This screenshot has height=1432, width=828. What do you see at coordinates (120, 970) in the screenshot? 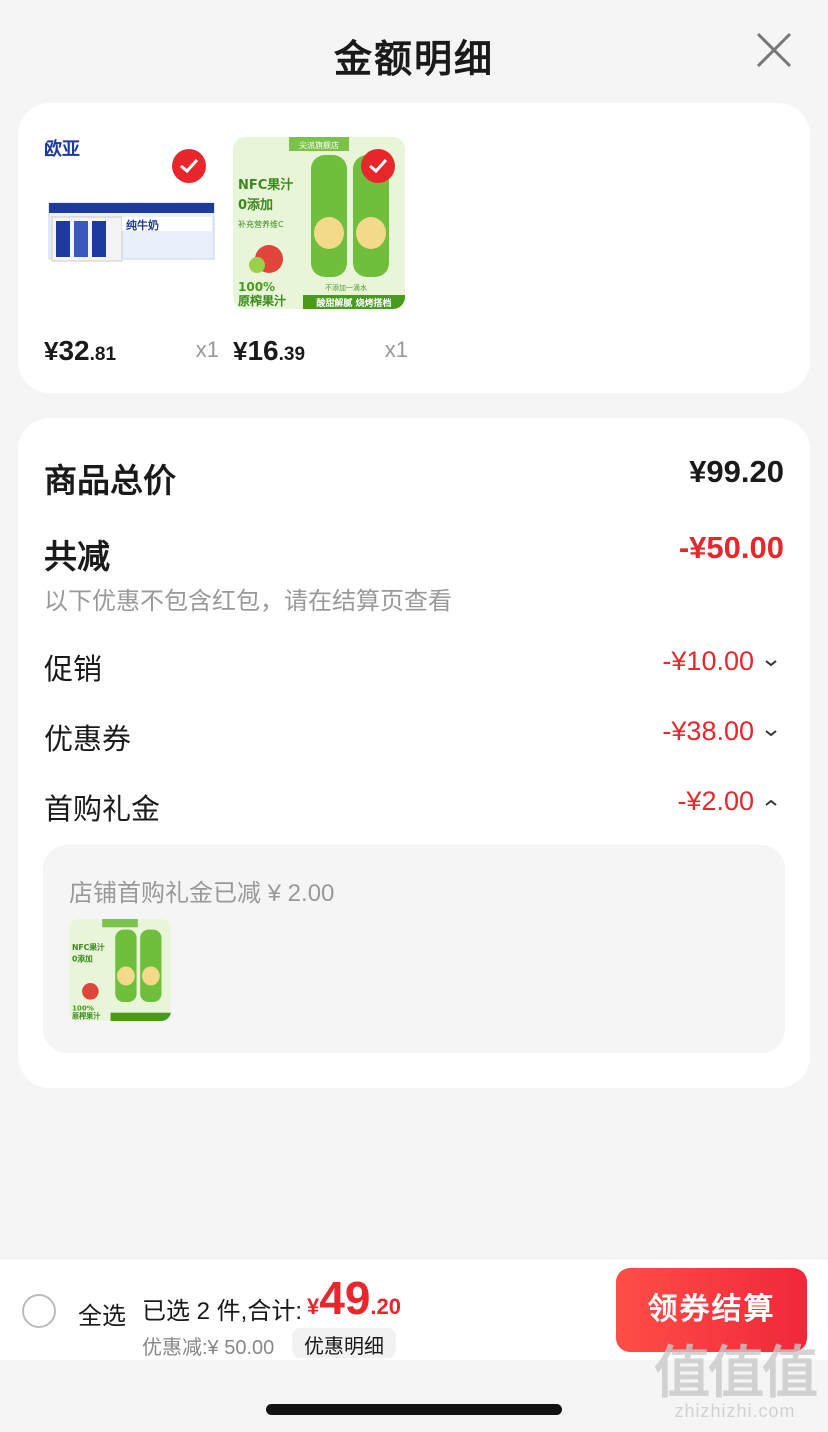
I see `gift-product-thumbnail: NFC果汁 0添加 100% 原榨果汁` at bounding box center [120, 970].